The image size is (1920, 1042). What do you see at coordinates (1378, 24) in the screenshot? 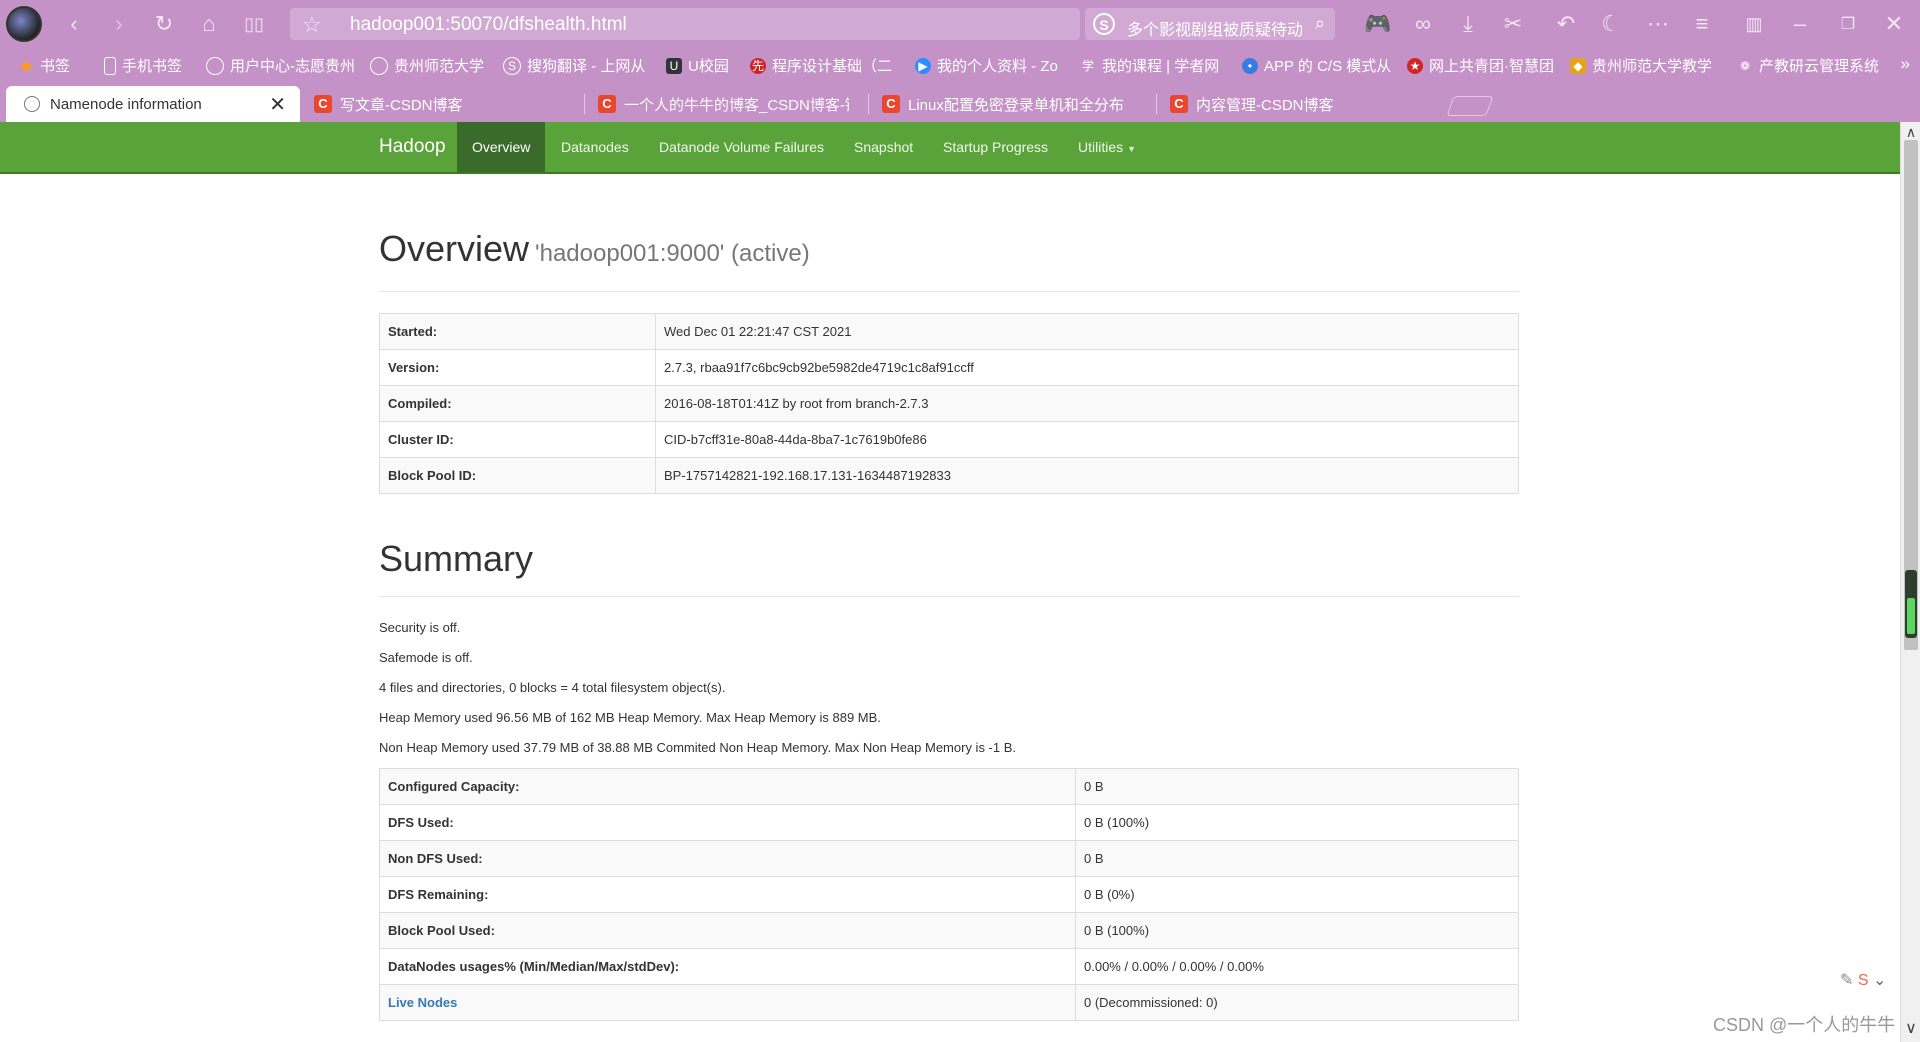
I see `game-icon: 🎮` at bounding box center [1378, 24].